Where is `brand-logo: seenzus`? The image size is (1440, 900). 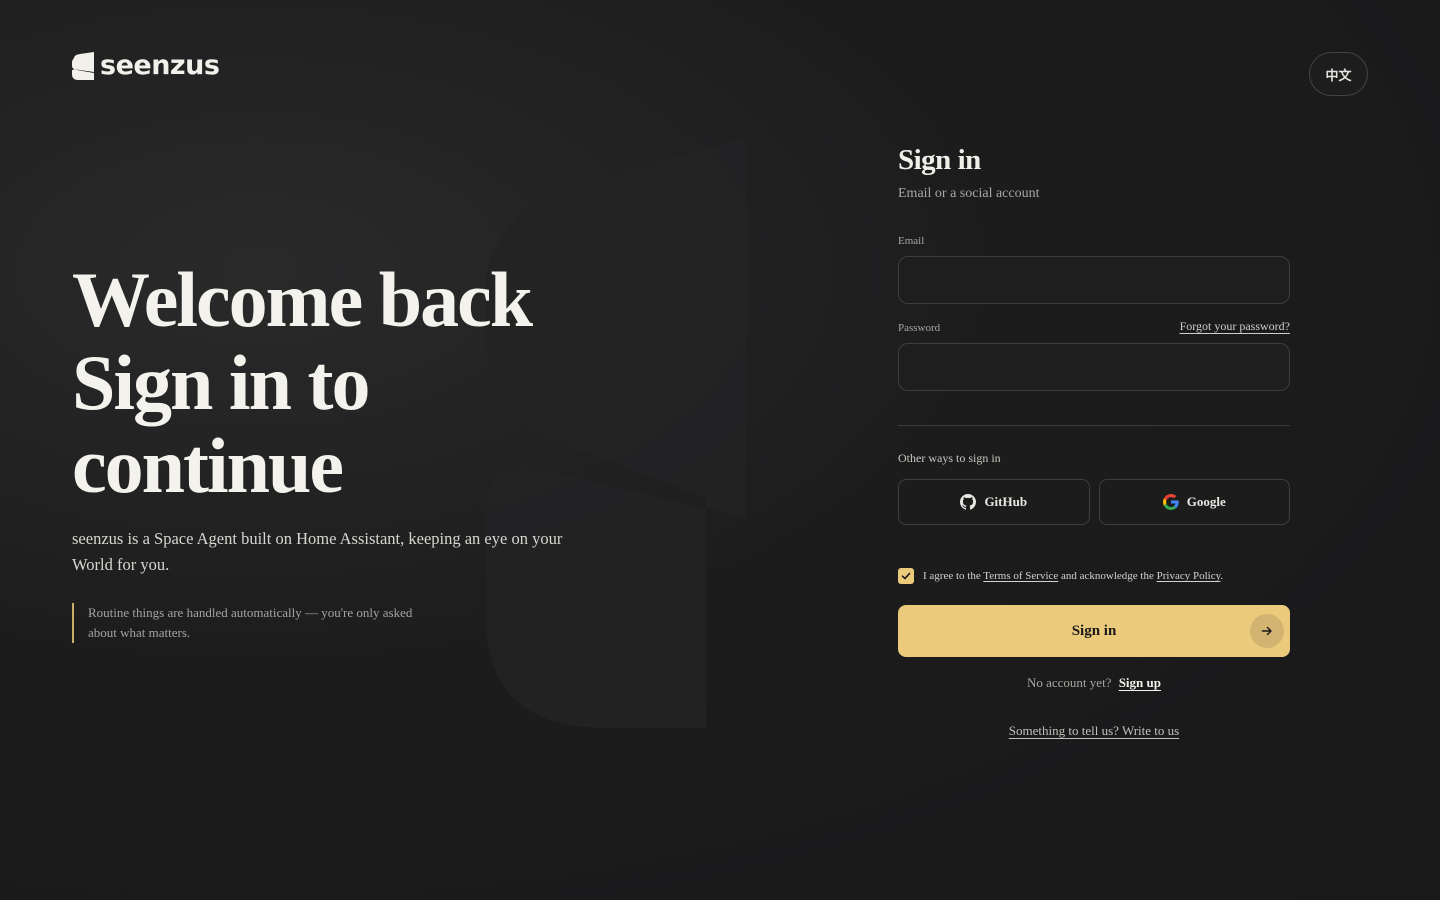
brand-logo: seenzus is located at coordinates (146, 65).